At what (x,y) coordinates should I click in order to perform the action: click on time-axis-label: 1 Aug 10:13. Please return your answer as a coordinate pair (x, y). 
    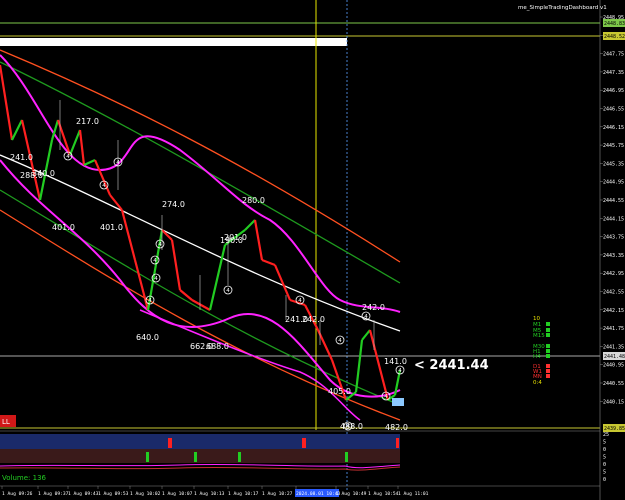
    Looking at the image, I should click on (209, 494).